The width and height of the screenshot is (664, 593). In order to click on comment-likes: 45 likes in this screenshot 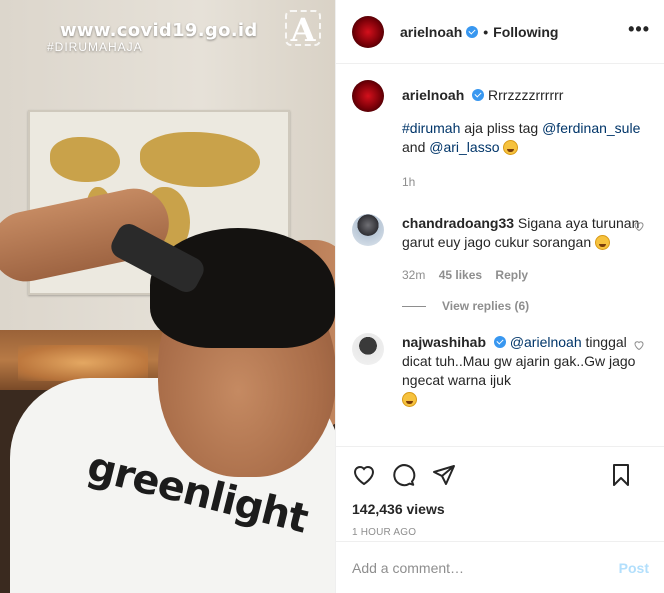, I will do `click(460, 275)`.